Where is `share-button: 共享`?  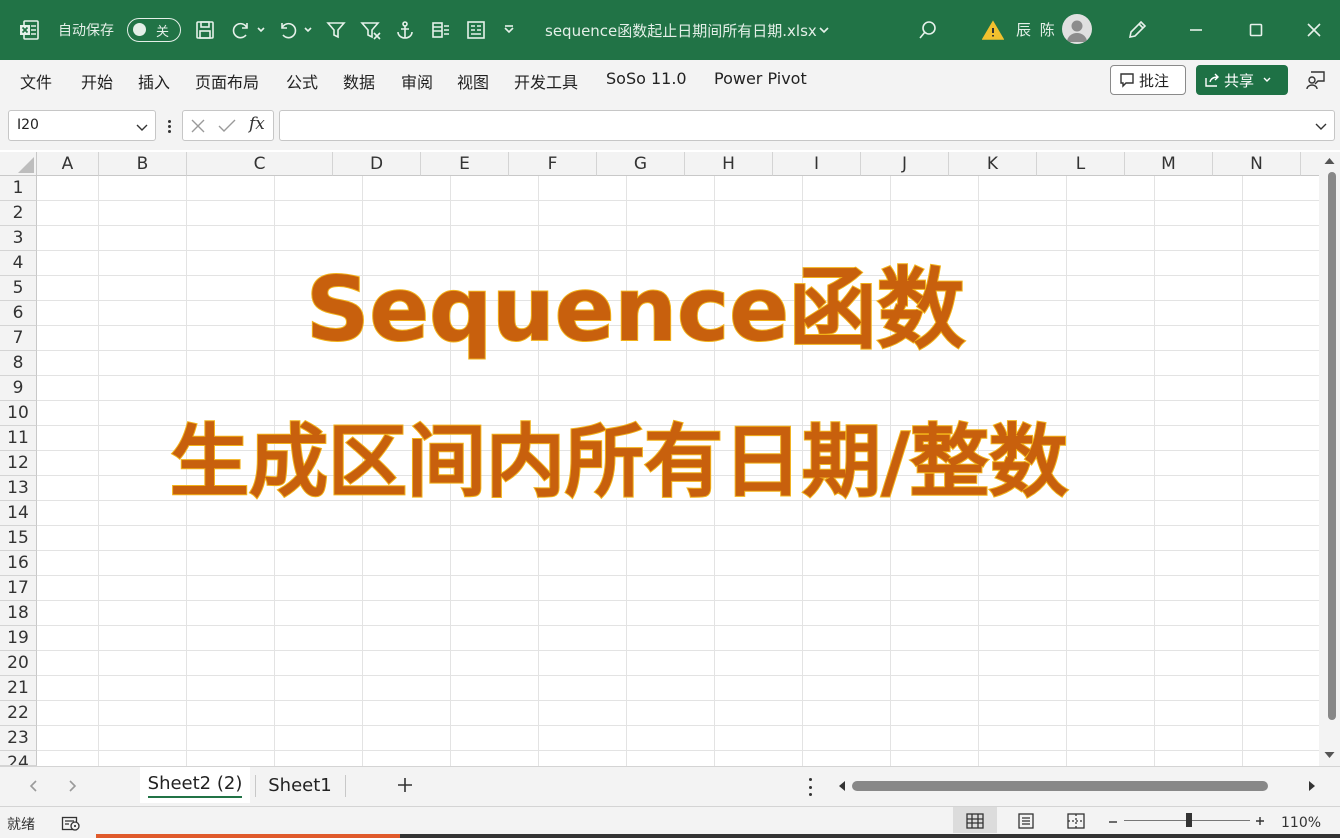 share-button: 共享 is located at coordinates (1242, 80).